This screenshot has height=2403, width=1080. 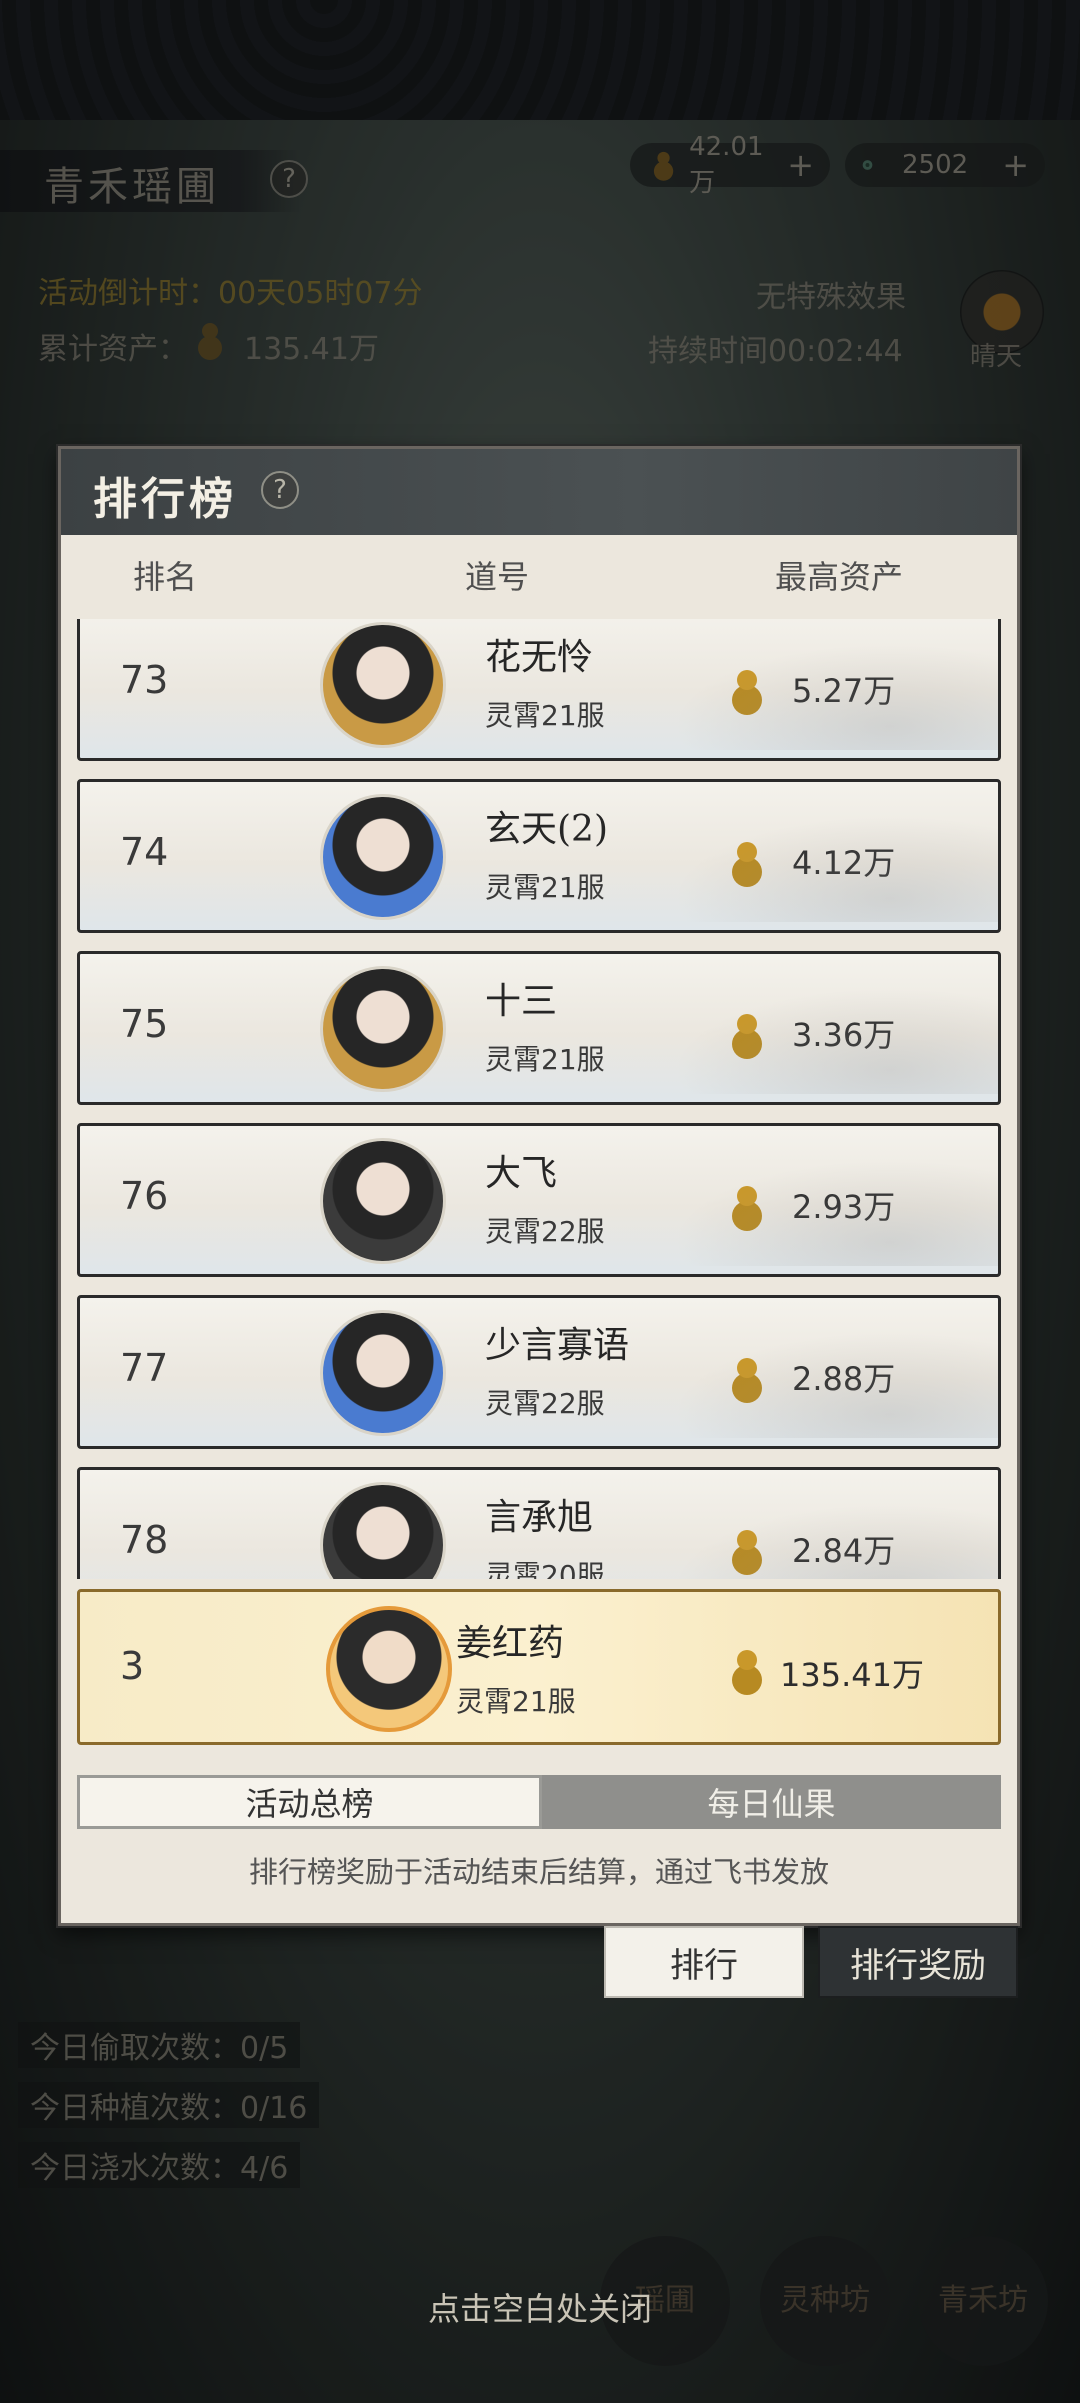 What do you see at coordinates (389, 1669) in the screenshot?
I see `my-avatar` at bounding box center [389, 1669].